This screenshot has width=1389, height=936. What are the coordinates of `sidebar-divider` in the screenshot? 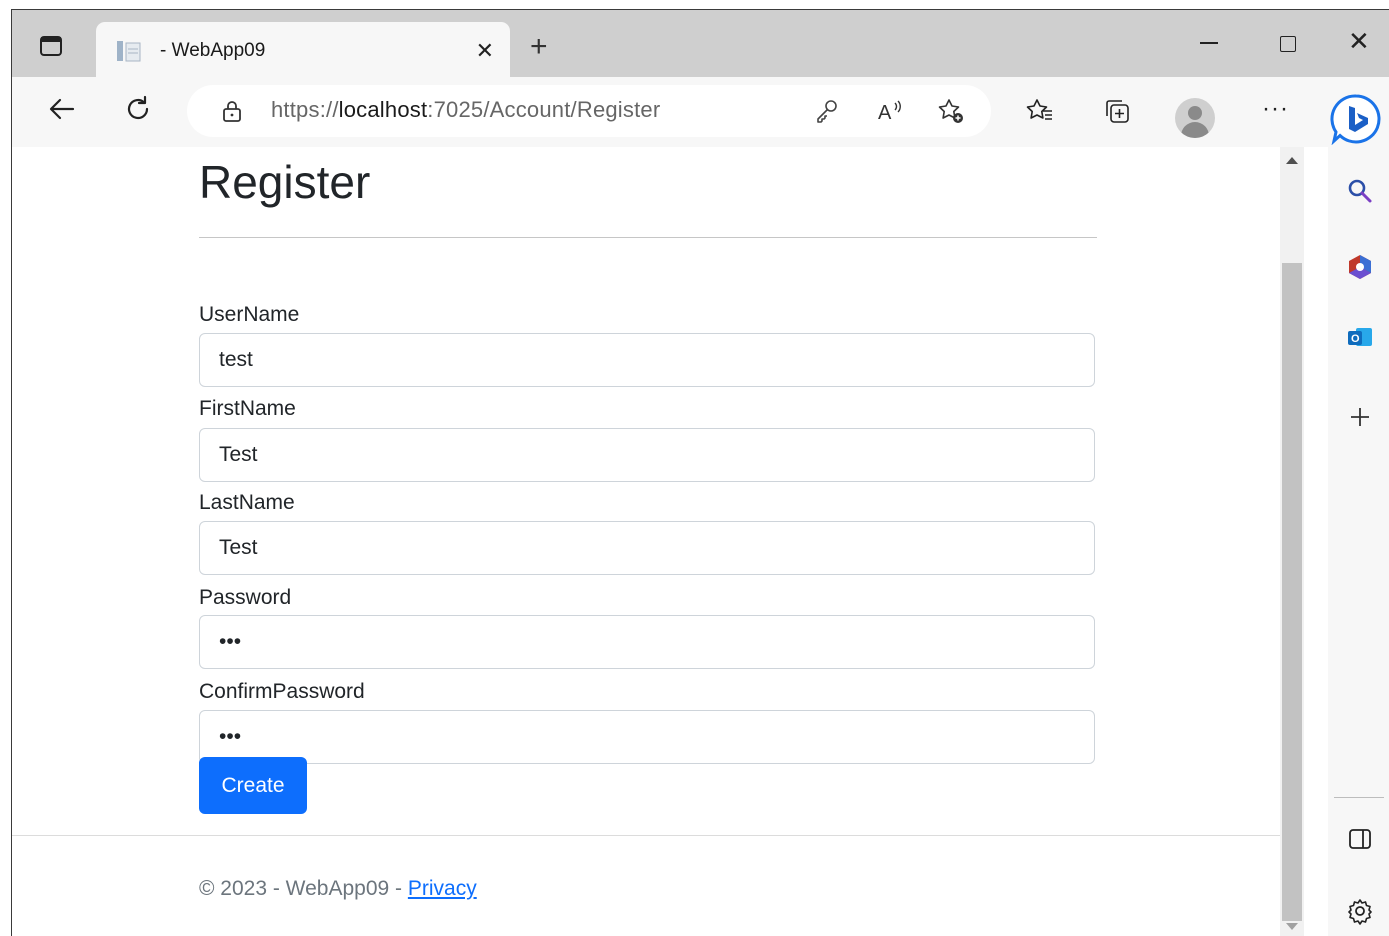 It's located at (1359, 797).